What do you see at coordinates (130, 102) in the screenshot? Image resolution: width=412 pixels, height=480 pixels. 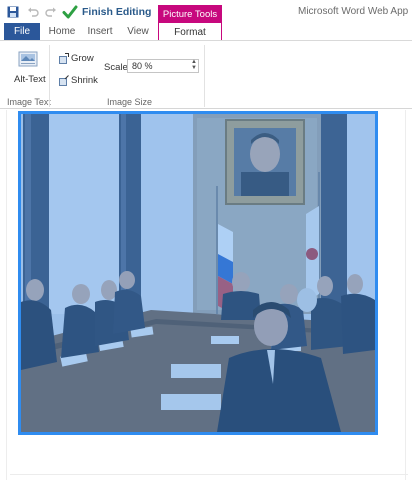 I see `group-label-image-size: Image Size` at bounding box center [130, 102].